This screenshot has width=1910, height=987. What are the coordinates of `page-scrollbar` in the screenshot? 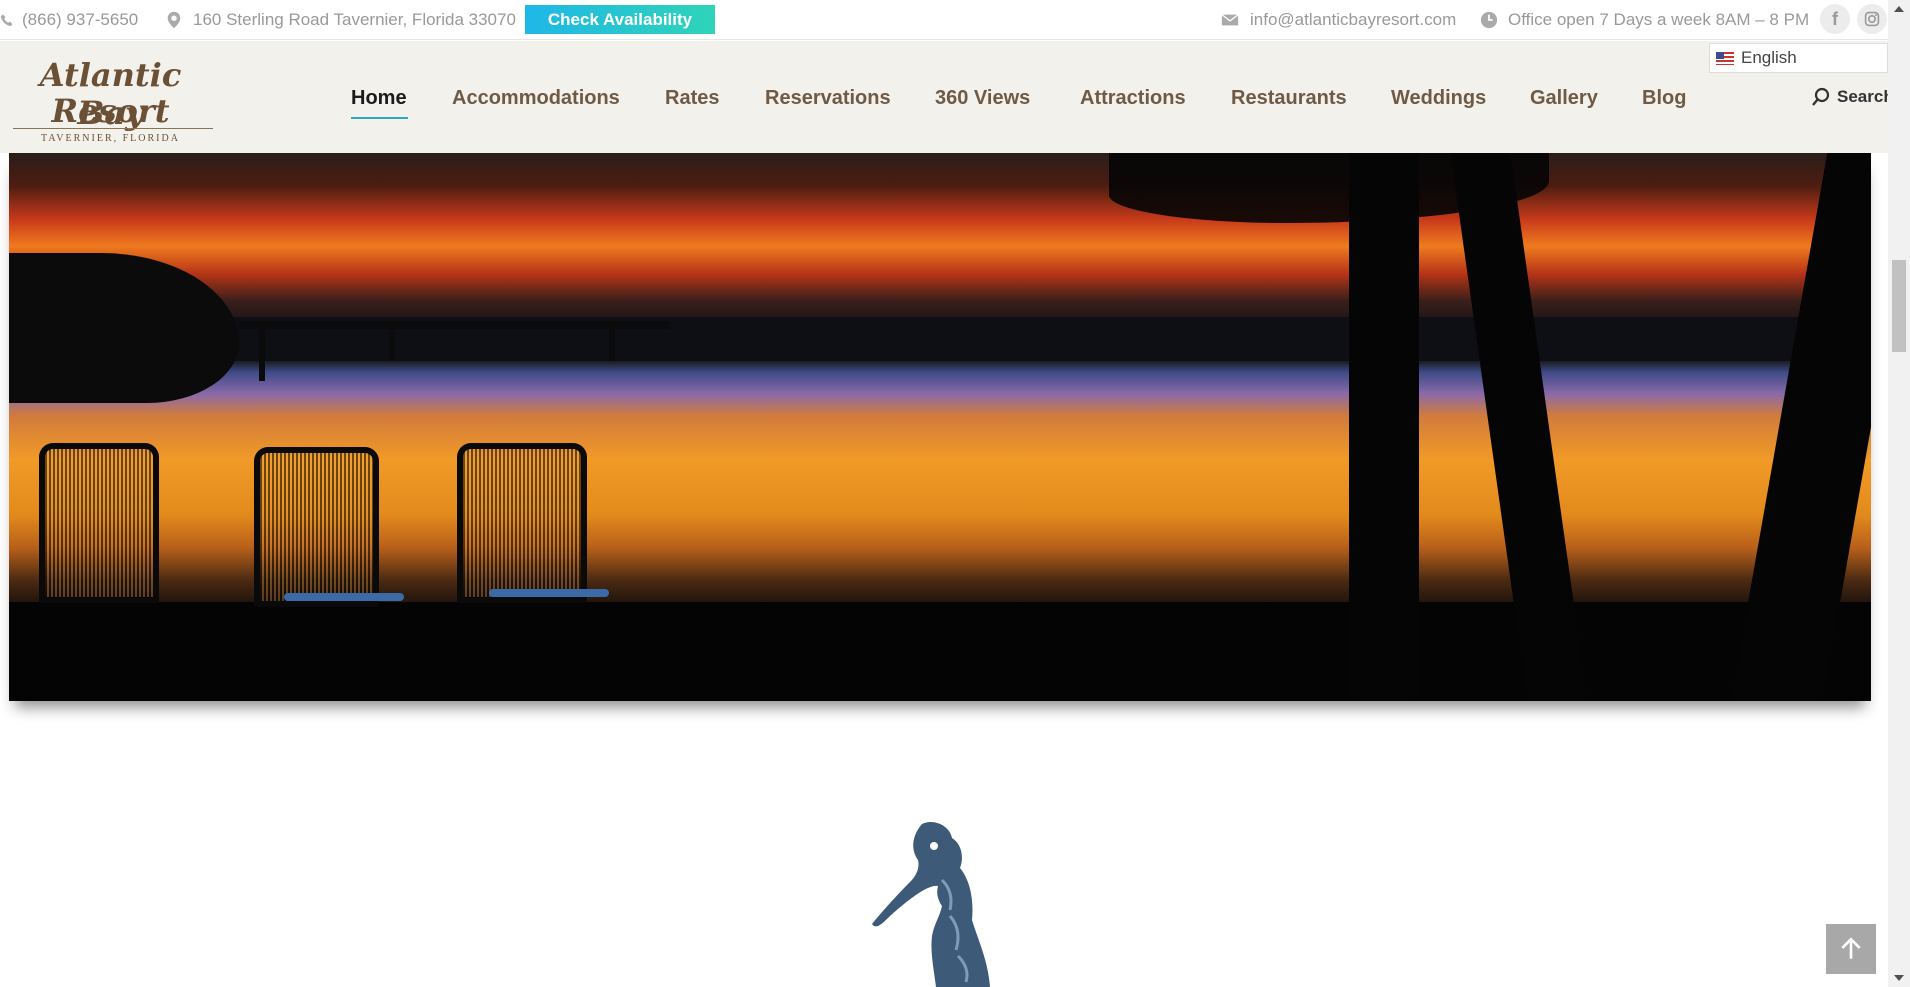 It's located at (1899, 493).